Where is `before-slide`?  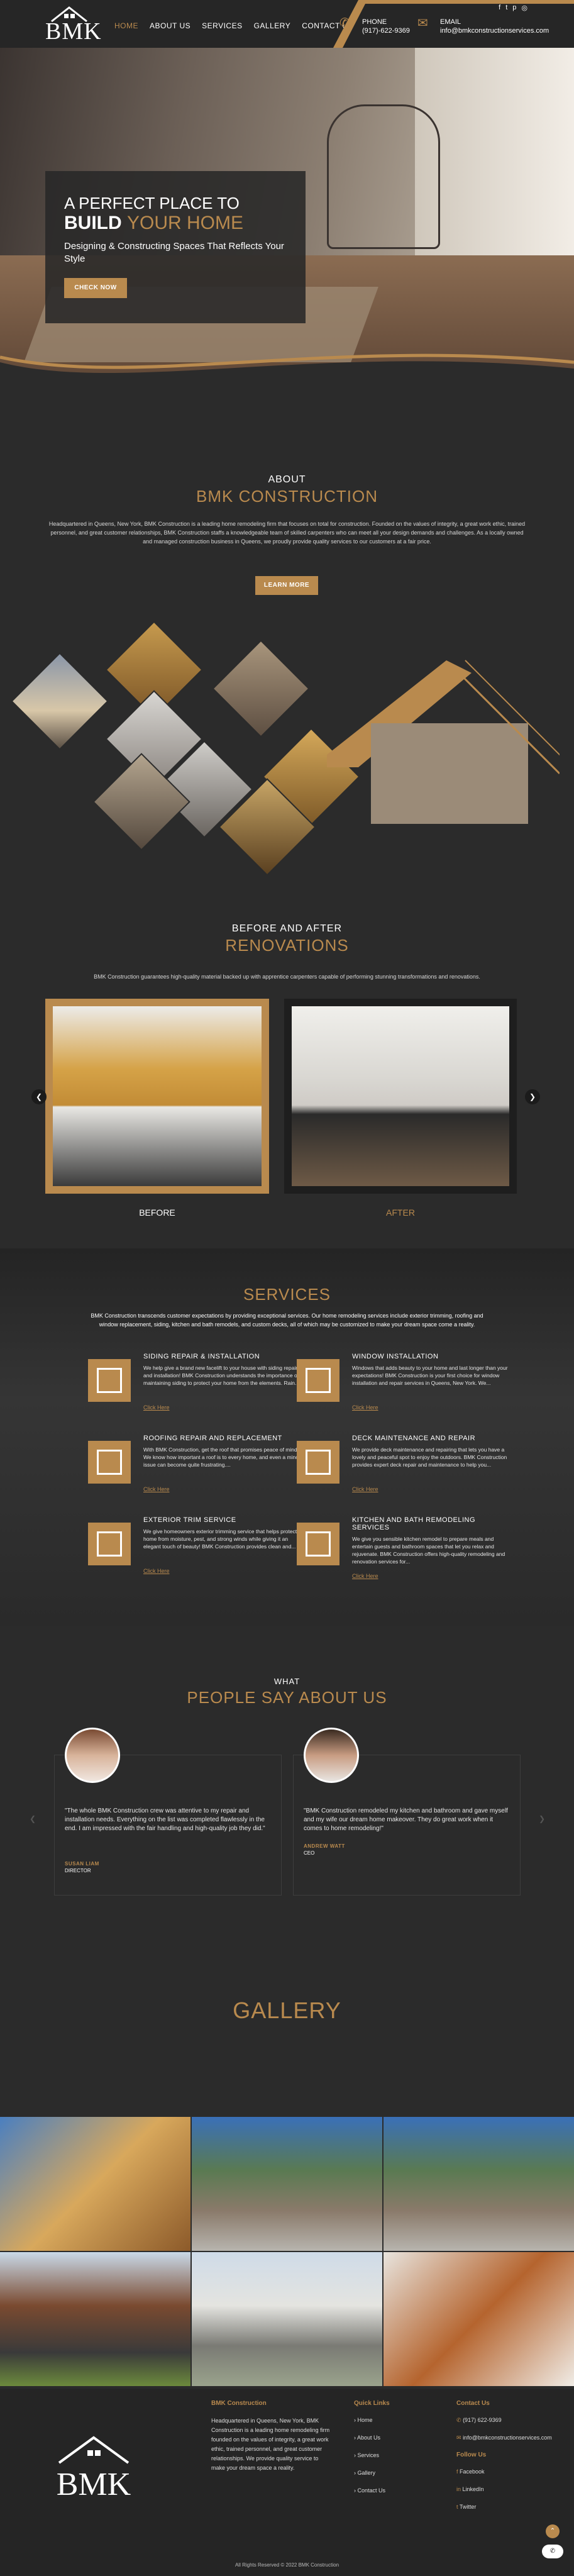 before-slide is located at coordinates (157, 1096).